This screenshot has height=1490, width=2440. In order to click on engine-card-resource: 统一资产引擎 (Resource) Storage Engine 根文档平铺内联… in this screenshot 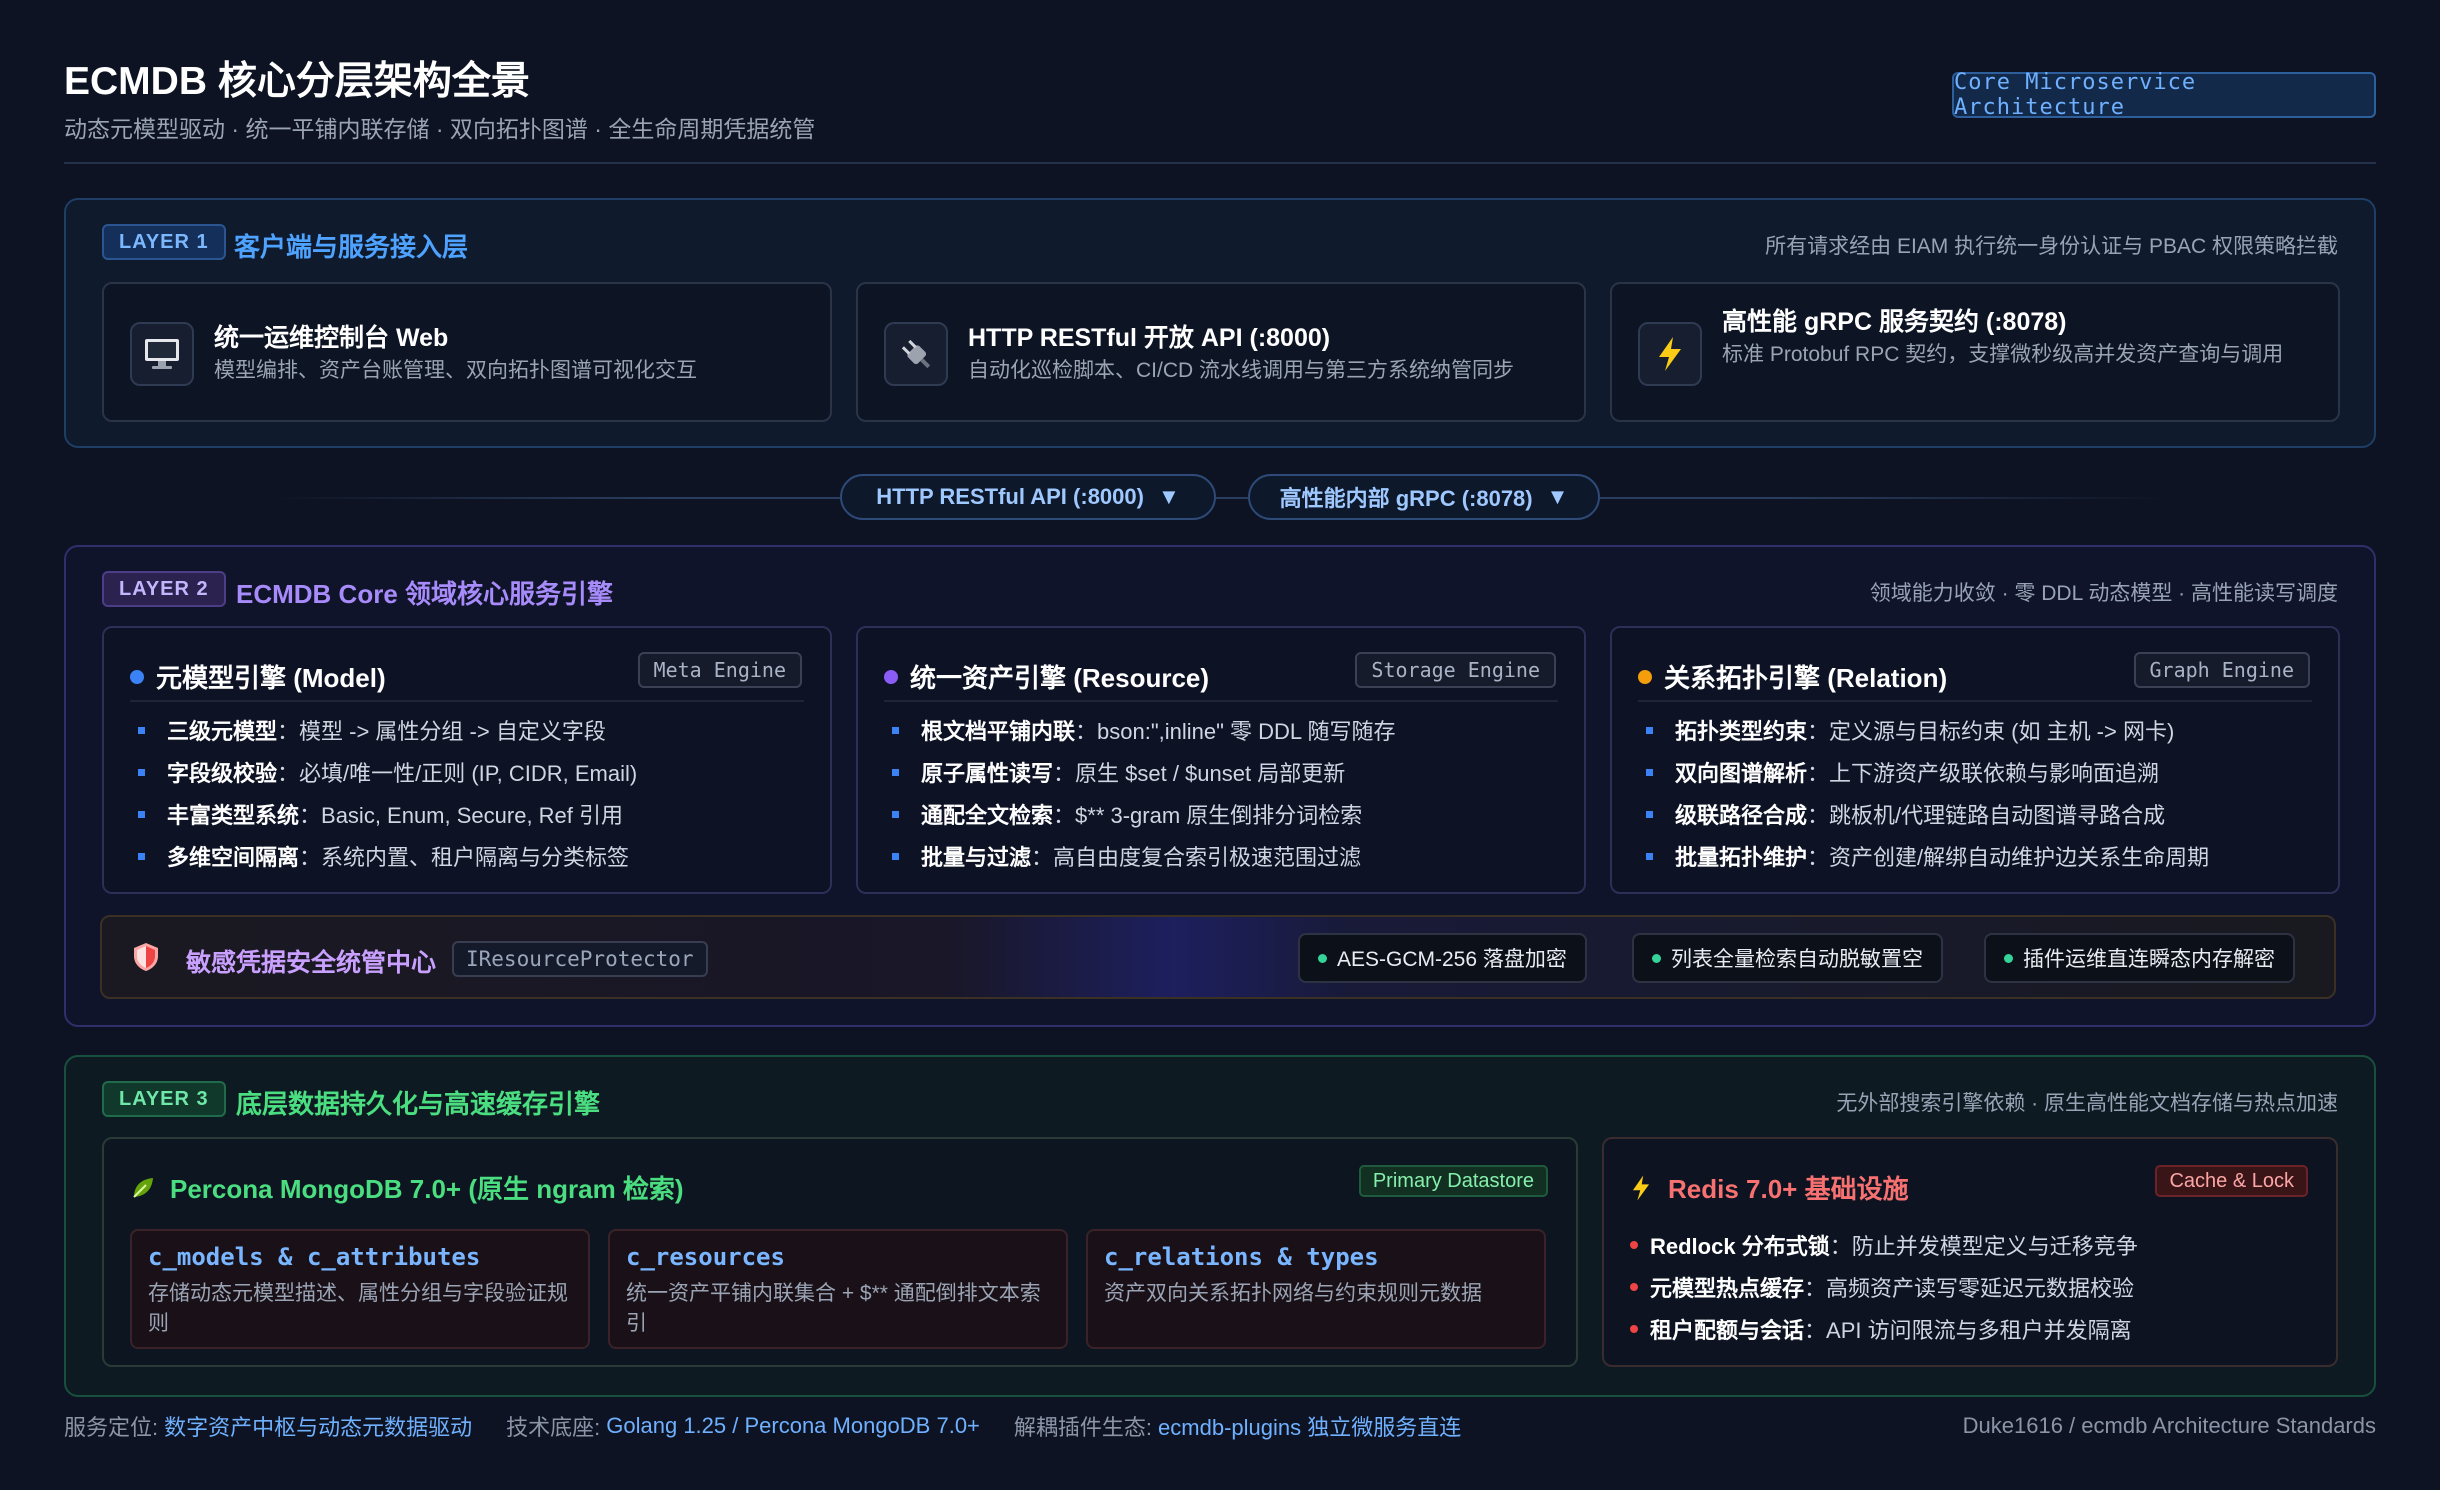, I will do `click(1221, 760)`.